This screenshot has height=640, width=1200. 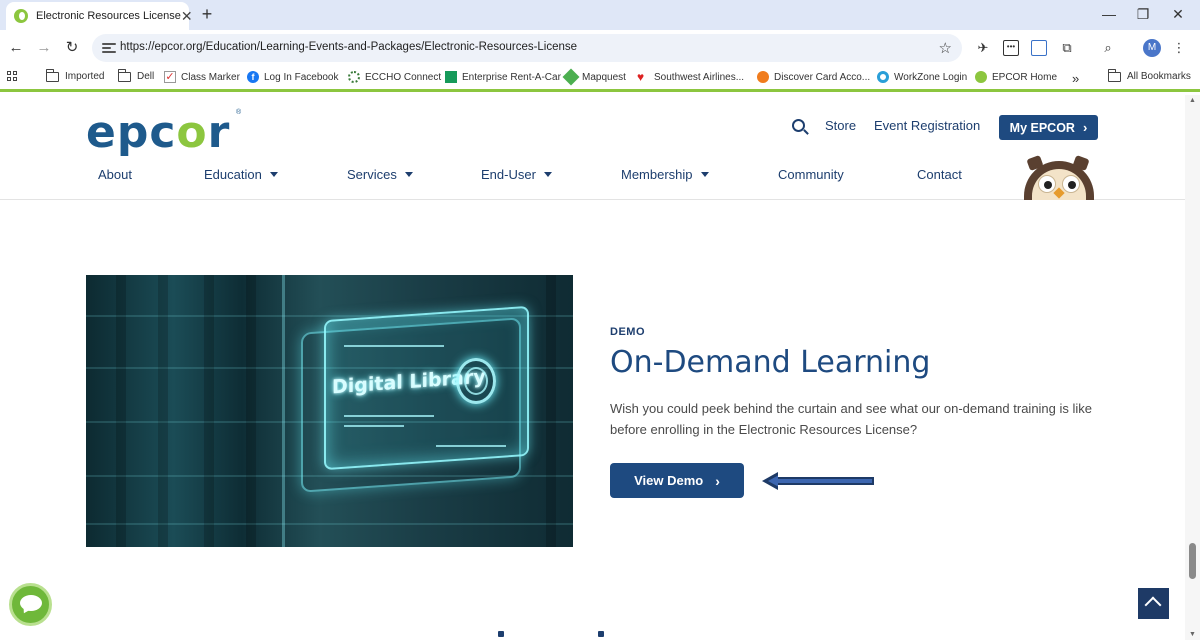 I want to click on view-demo-label: View Demo, so click(x=669, y=480).